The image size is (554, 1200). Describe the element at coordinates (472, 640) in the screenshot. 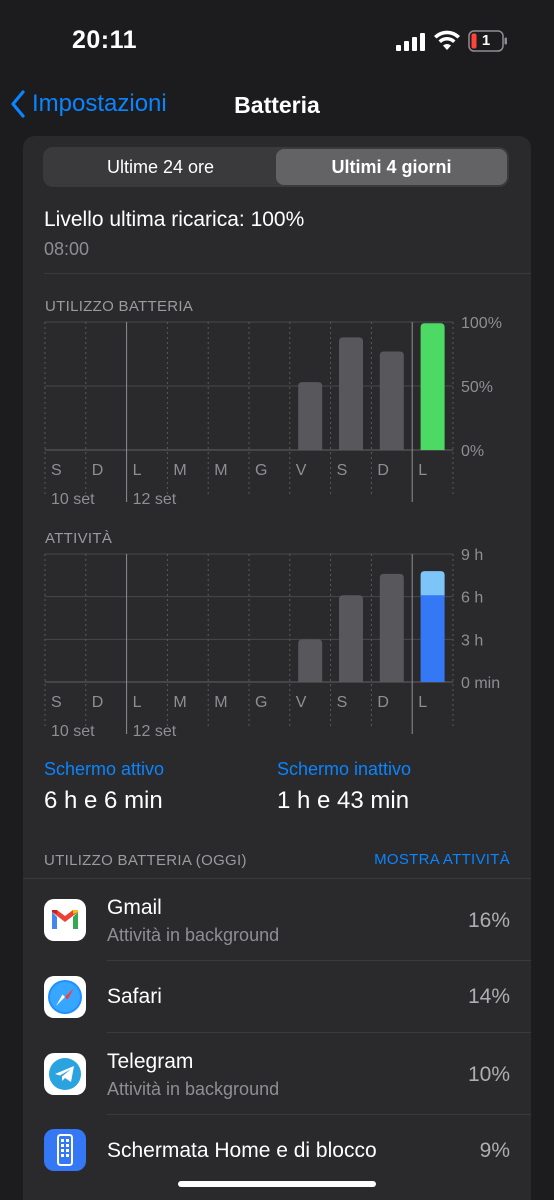

I see `y-tick-label: 3 h` at that location.